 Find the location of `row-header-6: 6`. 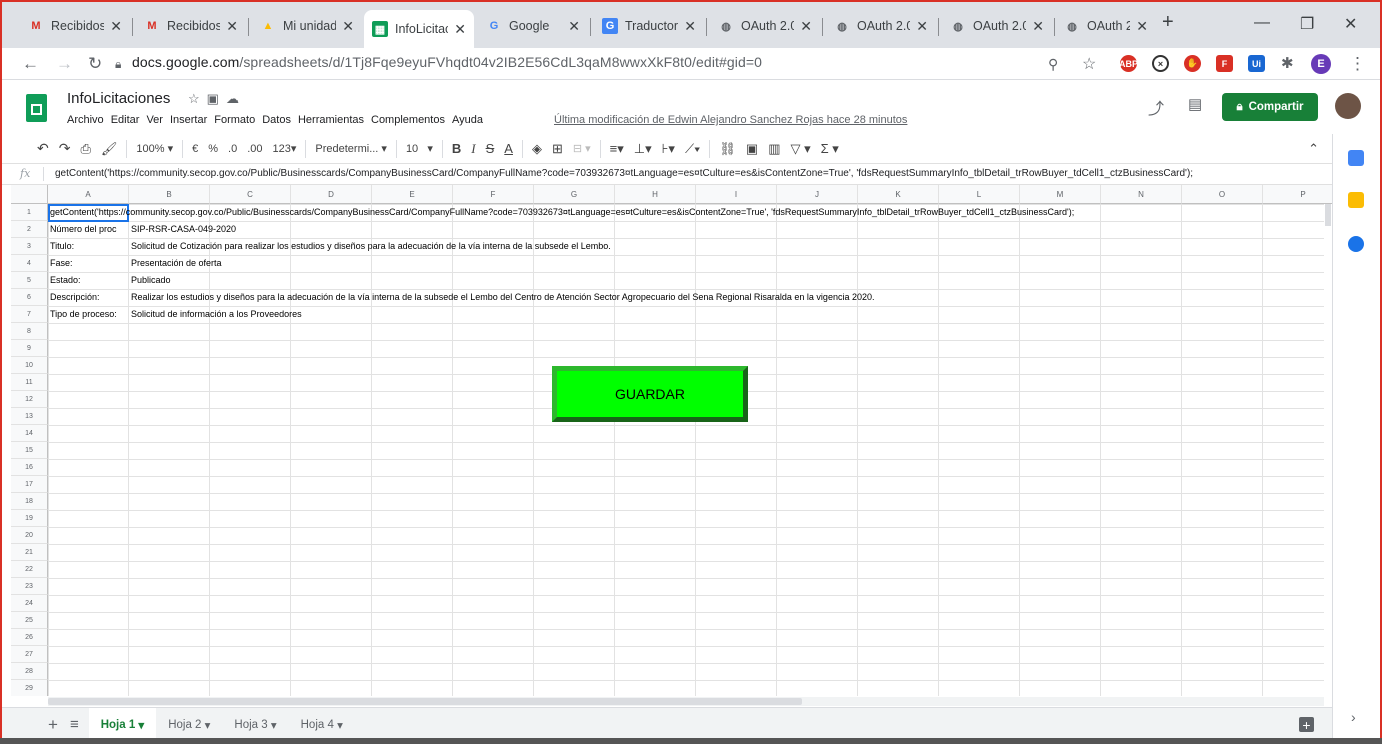

row-header-6: 6 is located at coordinates (29, 297).